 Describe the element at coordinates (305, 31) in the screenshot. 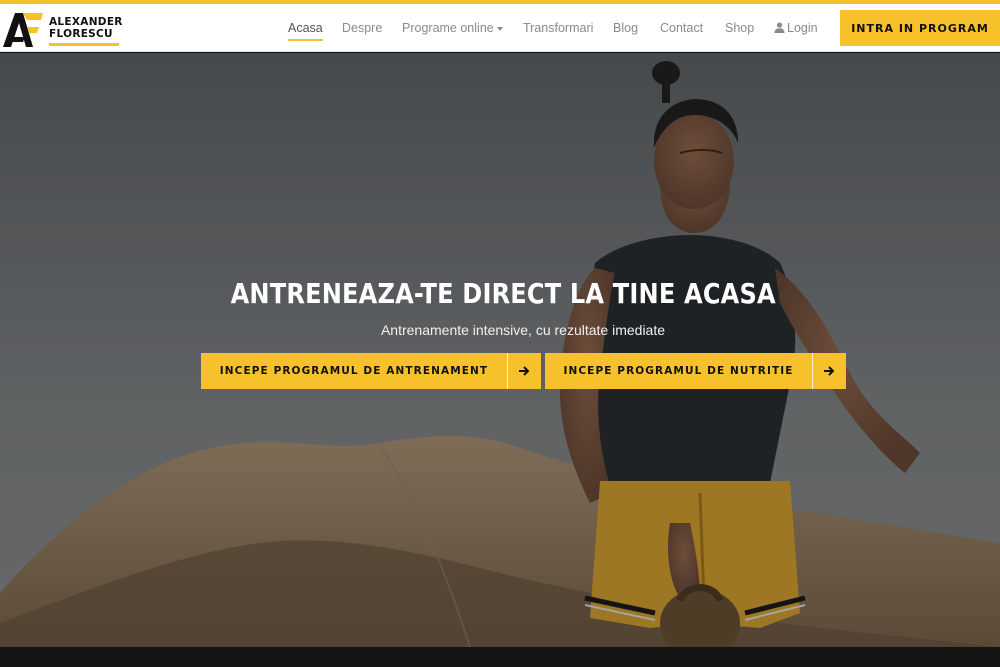

I see `nav-item-acasa: Acasa` at that location.